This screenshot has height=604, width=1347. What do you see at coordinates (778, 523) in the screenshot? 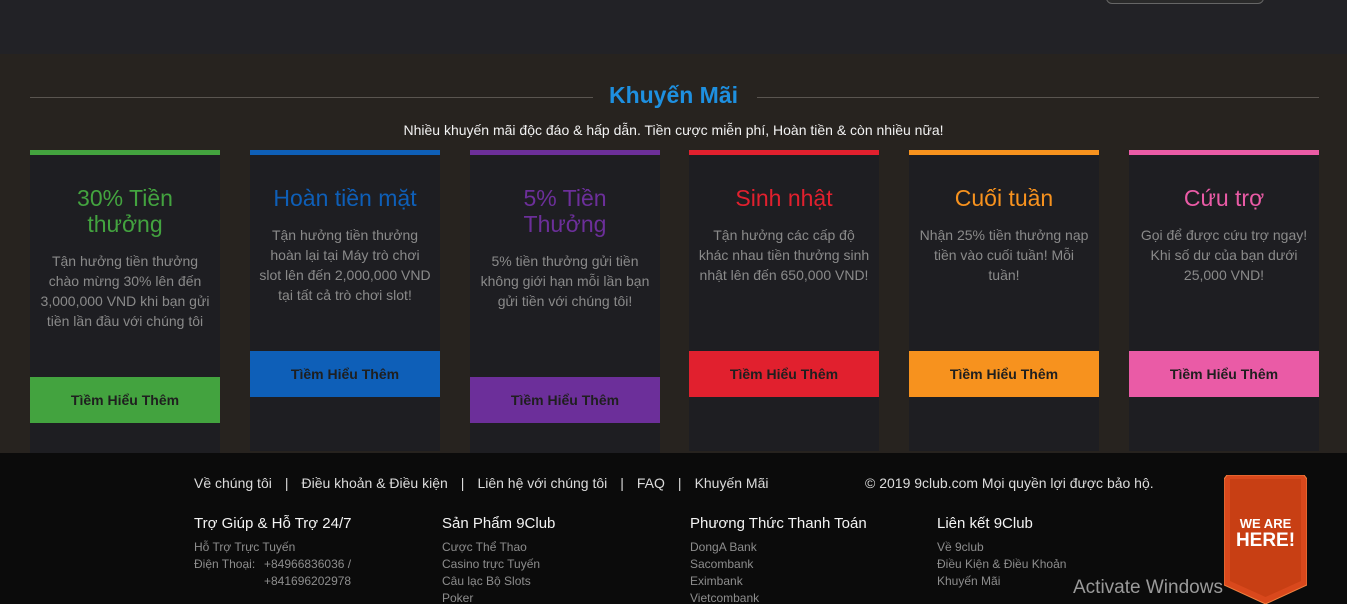
I see `payment-title: Phương Thức Thanh Toán` at bounding box center [778, 523].